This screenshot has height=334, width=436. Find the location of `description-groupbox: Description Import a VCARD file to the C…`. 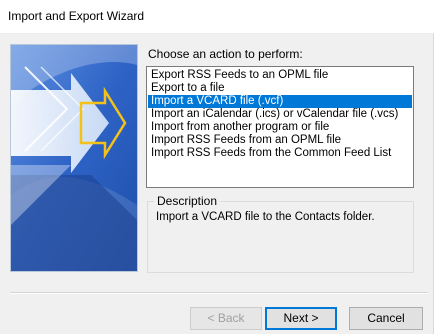

description-groupbox: Description Import a VCARD file to the C… is located at coordinates (280, 233).